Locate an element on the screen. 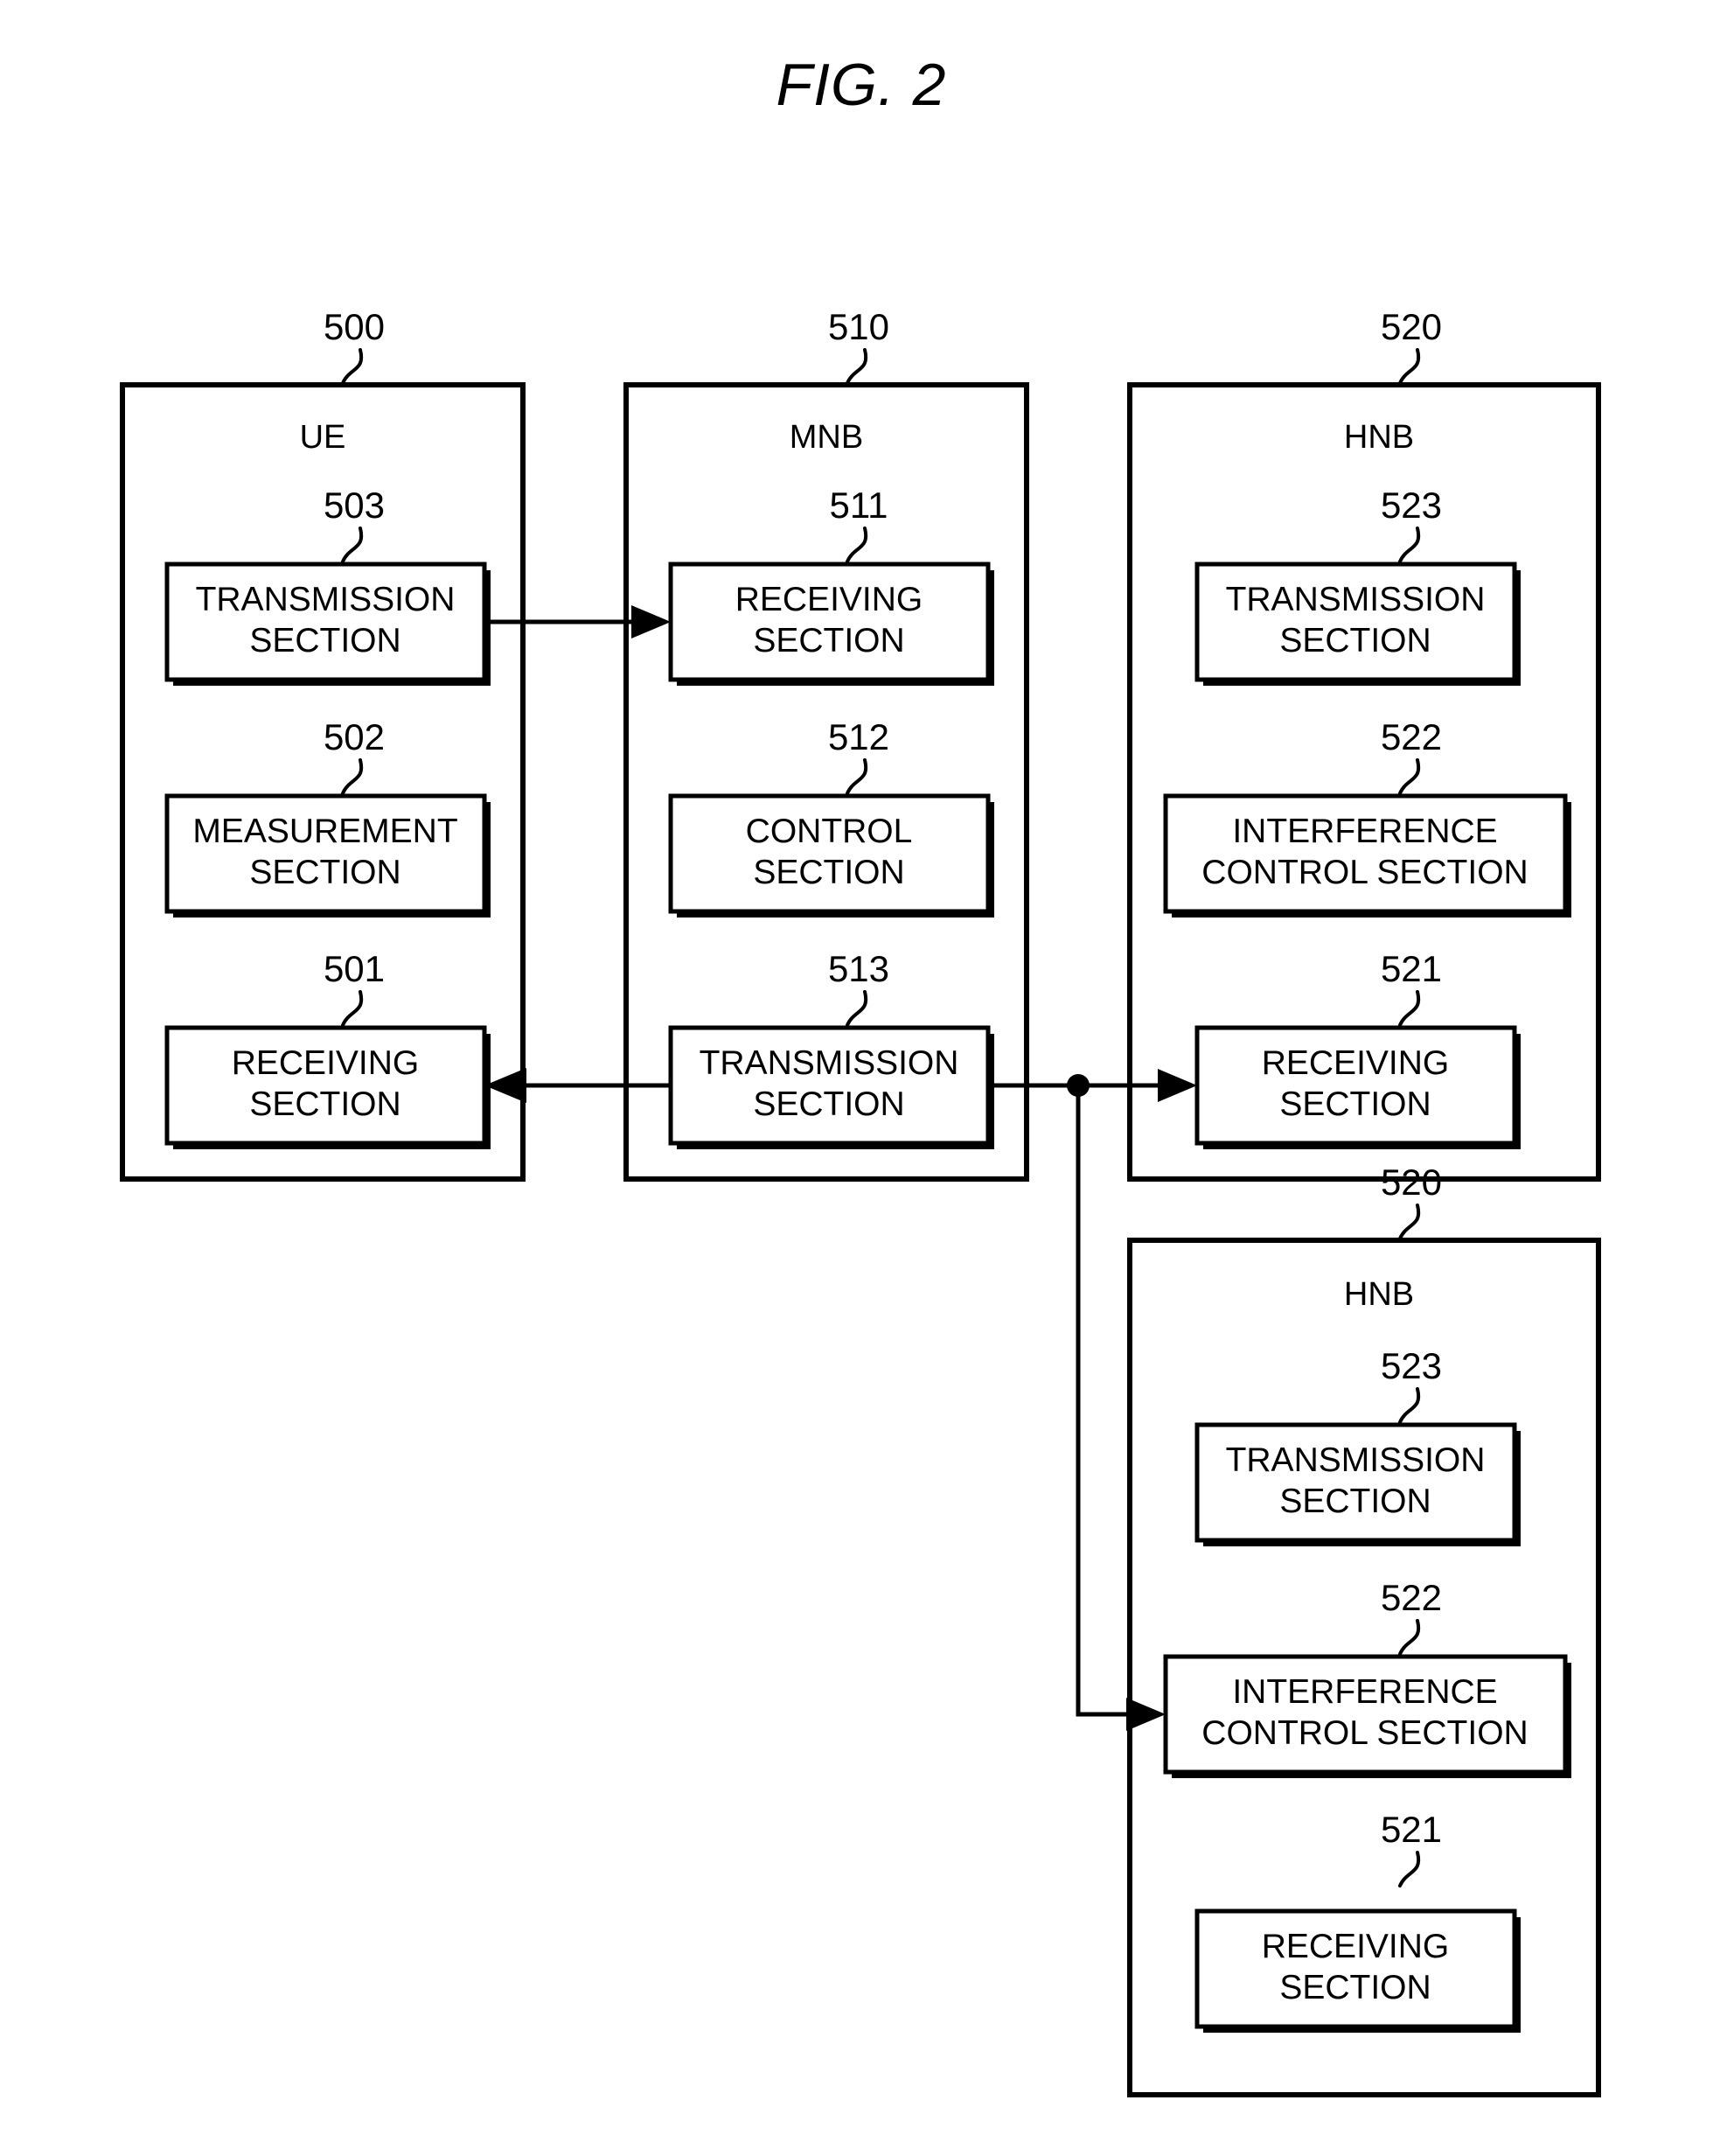 Image resolution: width=1727 pixels, height=2156 pixels. hnb-top-title: HNB is located at coordinates (1379, 437).